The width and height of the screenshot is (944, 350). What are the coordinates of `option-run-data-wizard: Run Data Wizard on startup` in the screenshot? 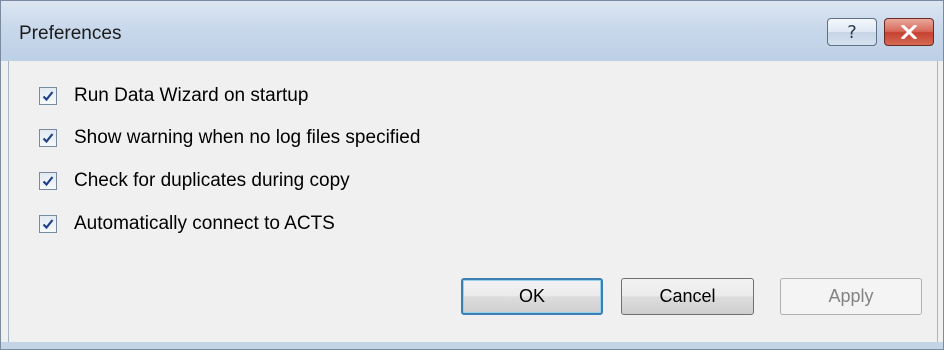 It's located at (173, 96).